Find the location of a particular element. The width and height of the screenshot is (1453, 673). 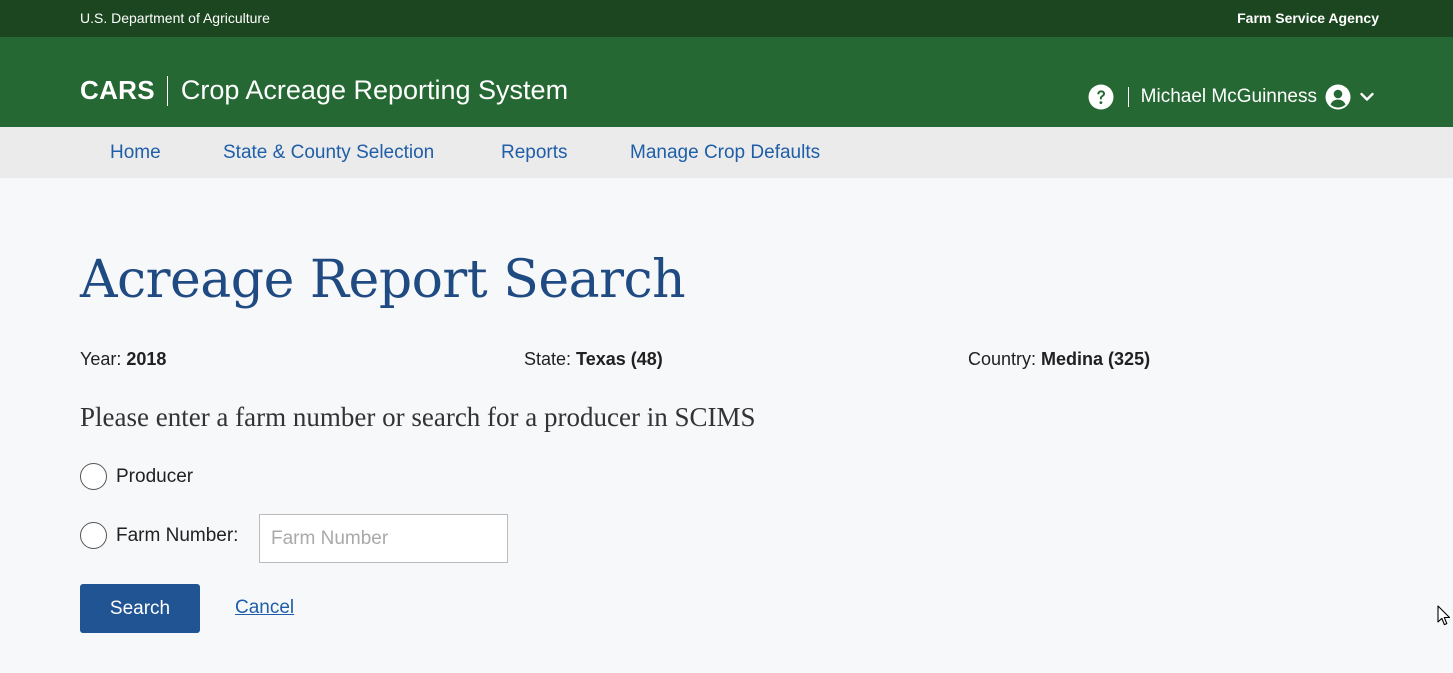

user-divider is located at coordinates (1128, 97).